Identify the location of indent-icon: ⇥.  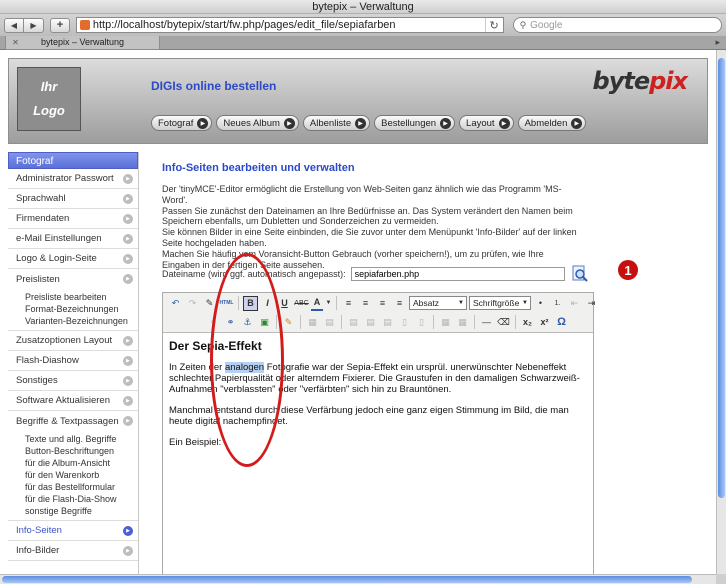
(591, 303).